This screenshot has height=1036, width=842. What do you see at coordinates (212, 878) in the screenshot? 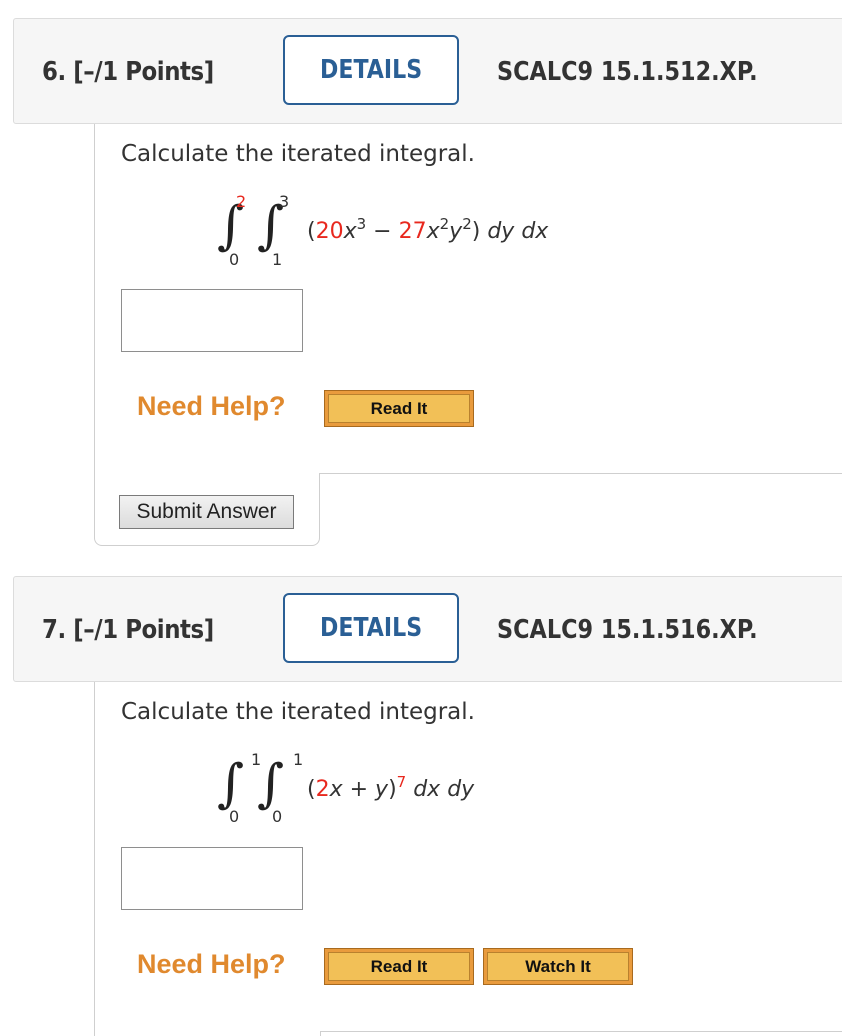
I see `question-7-answer-input` at bounding box center [212, 878].